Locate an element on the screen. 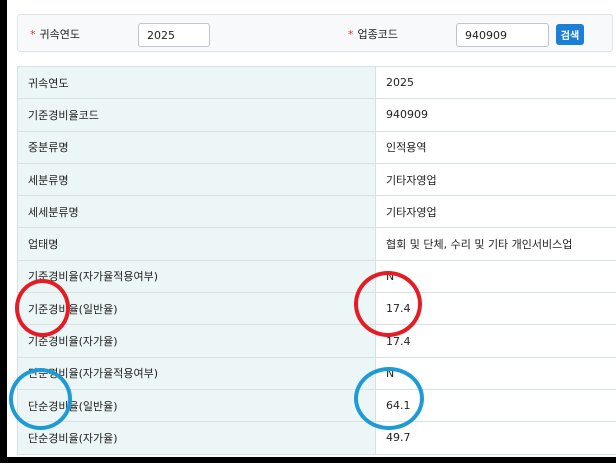 This screenshot has height=463, width=616. row-label: 기준경비율(자가율적용여부) is located at coordinates (196, 276).